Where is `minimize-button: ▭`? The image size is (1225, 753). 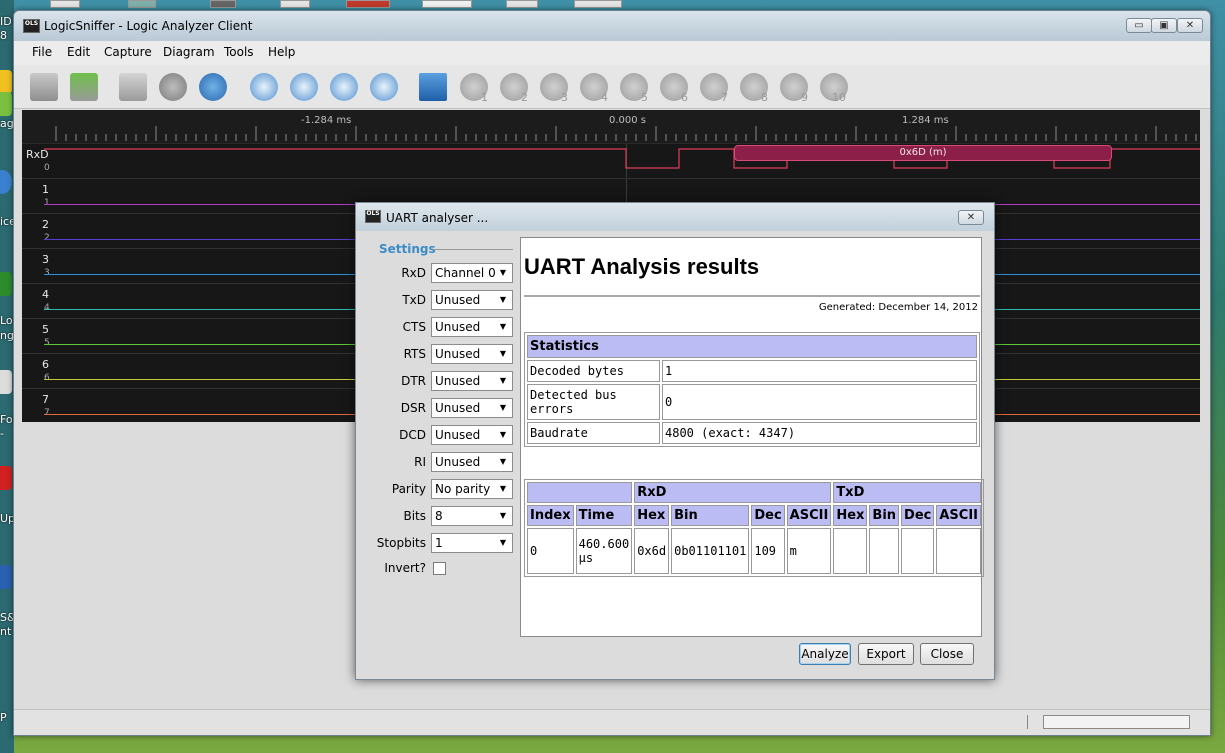 minimize-button: ▭ is located at coordinates (1139, 25).